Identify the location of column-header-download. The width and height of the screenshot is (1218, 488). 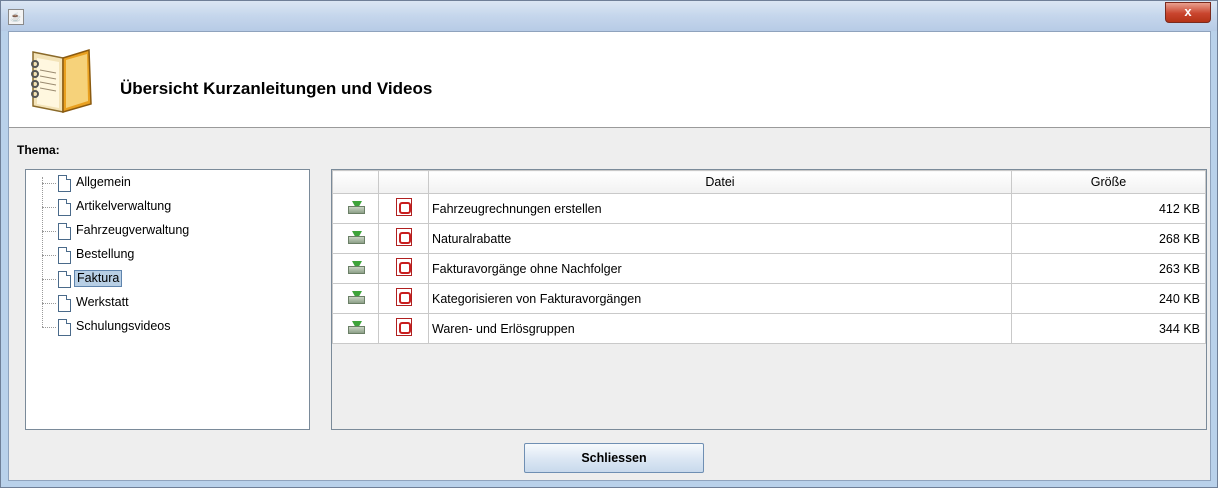
(355, 182).